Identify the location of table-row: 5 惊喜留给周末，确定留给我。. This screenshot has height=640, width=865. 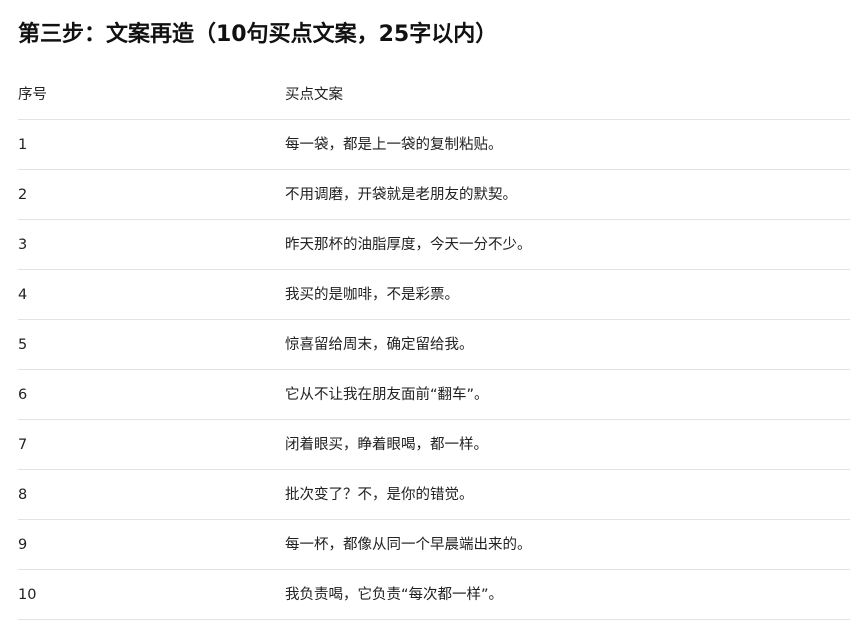
(434, 345).